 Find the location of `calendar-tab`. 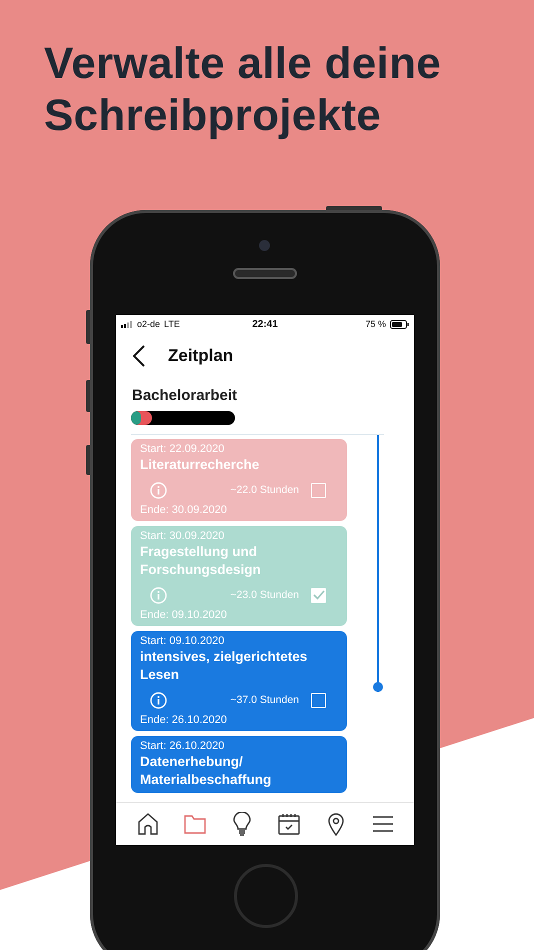

calendar-tab is located at coordinates (288, 824).